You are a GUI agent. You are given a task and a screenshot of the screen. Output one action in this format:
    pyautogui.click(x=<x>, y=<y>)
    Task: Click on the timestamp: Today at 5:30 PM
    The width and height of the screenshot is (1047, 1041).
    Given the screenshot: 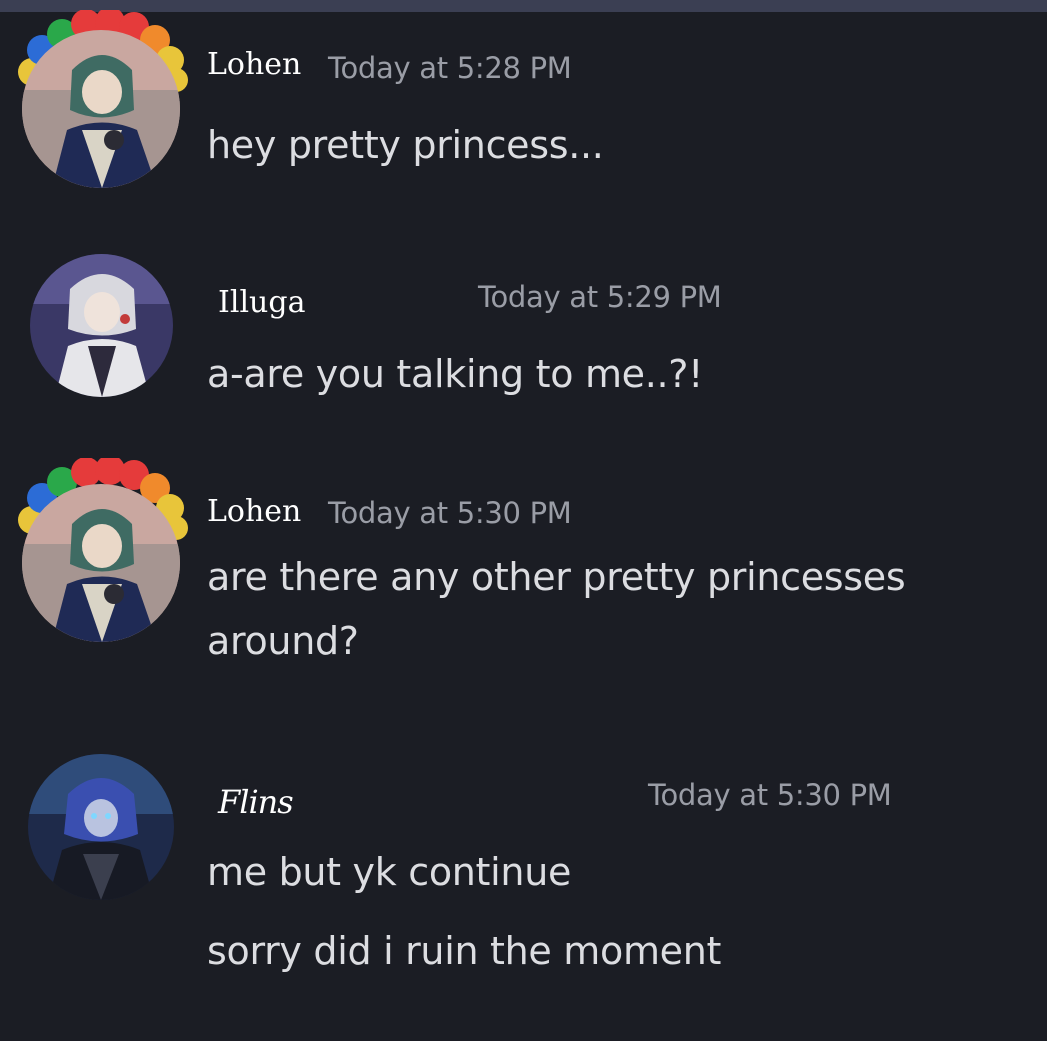 What is the action you would take?
    pyautogui.click(x=770, y=795)
    